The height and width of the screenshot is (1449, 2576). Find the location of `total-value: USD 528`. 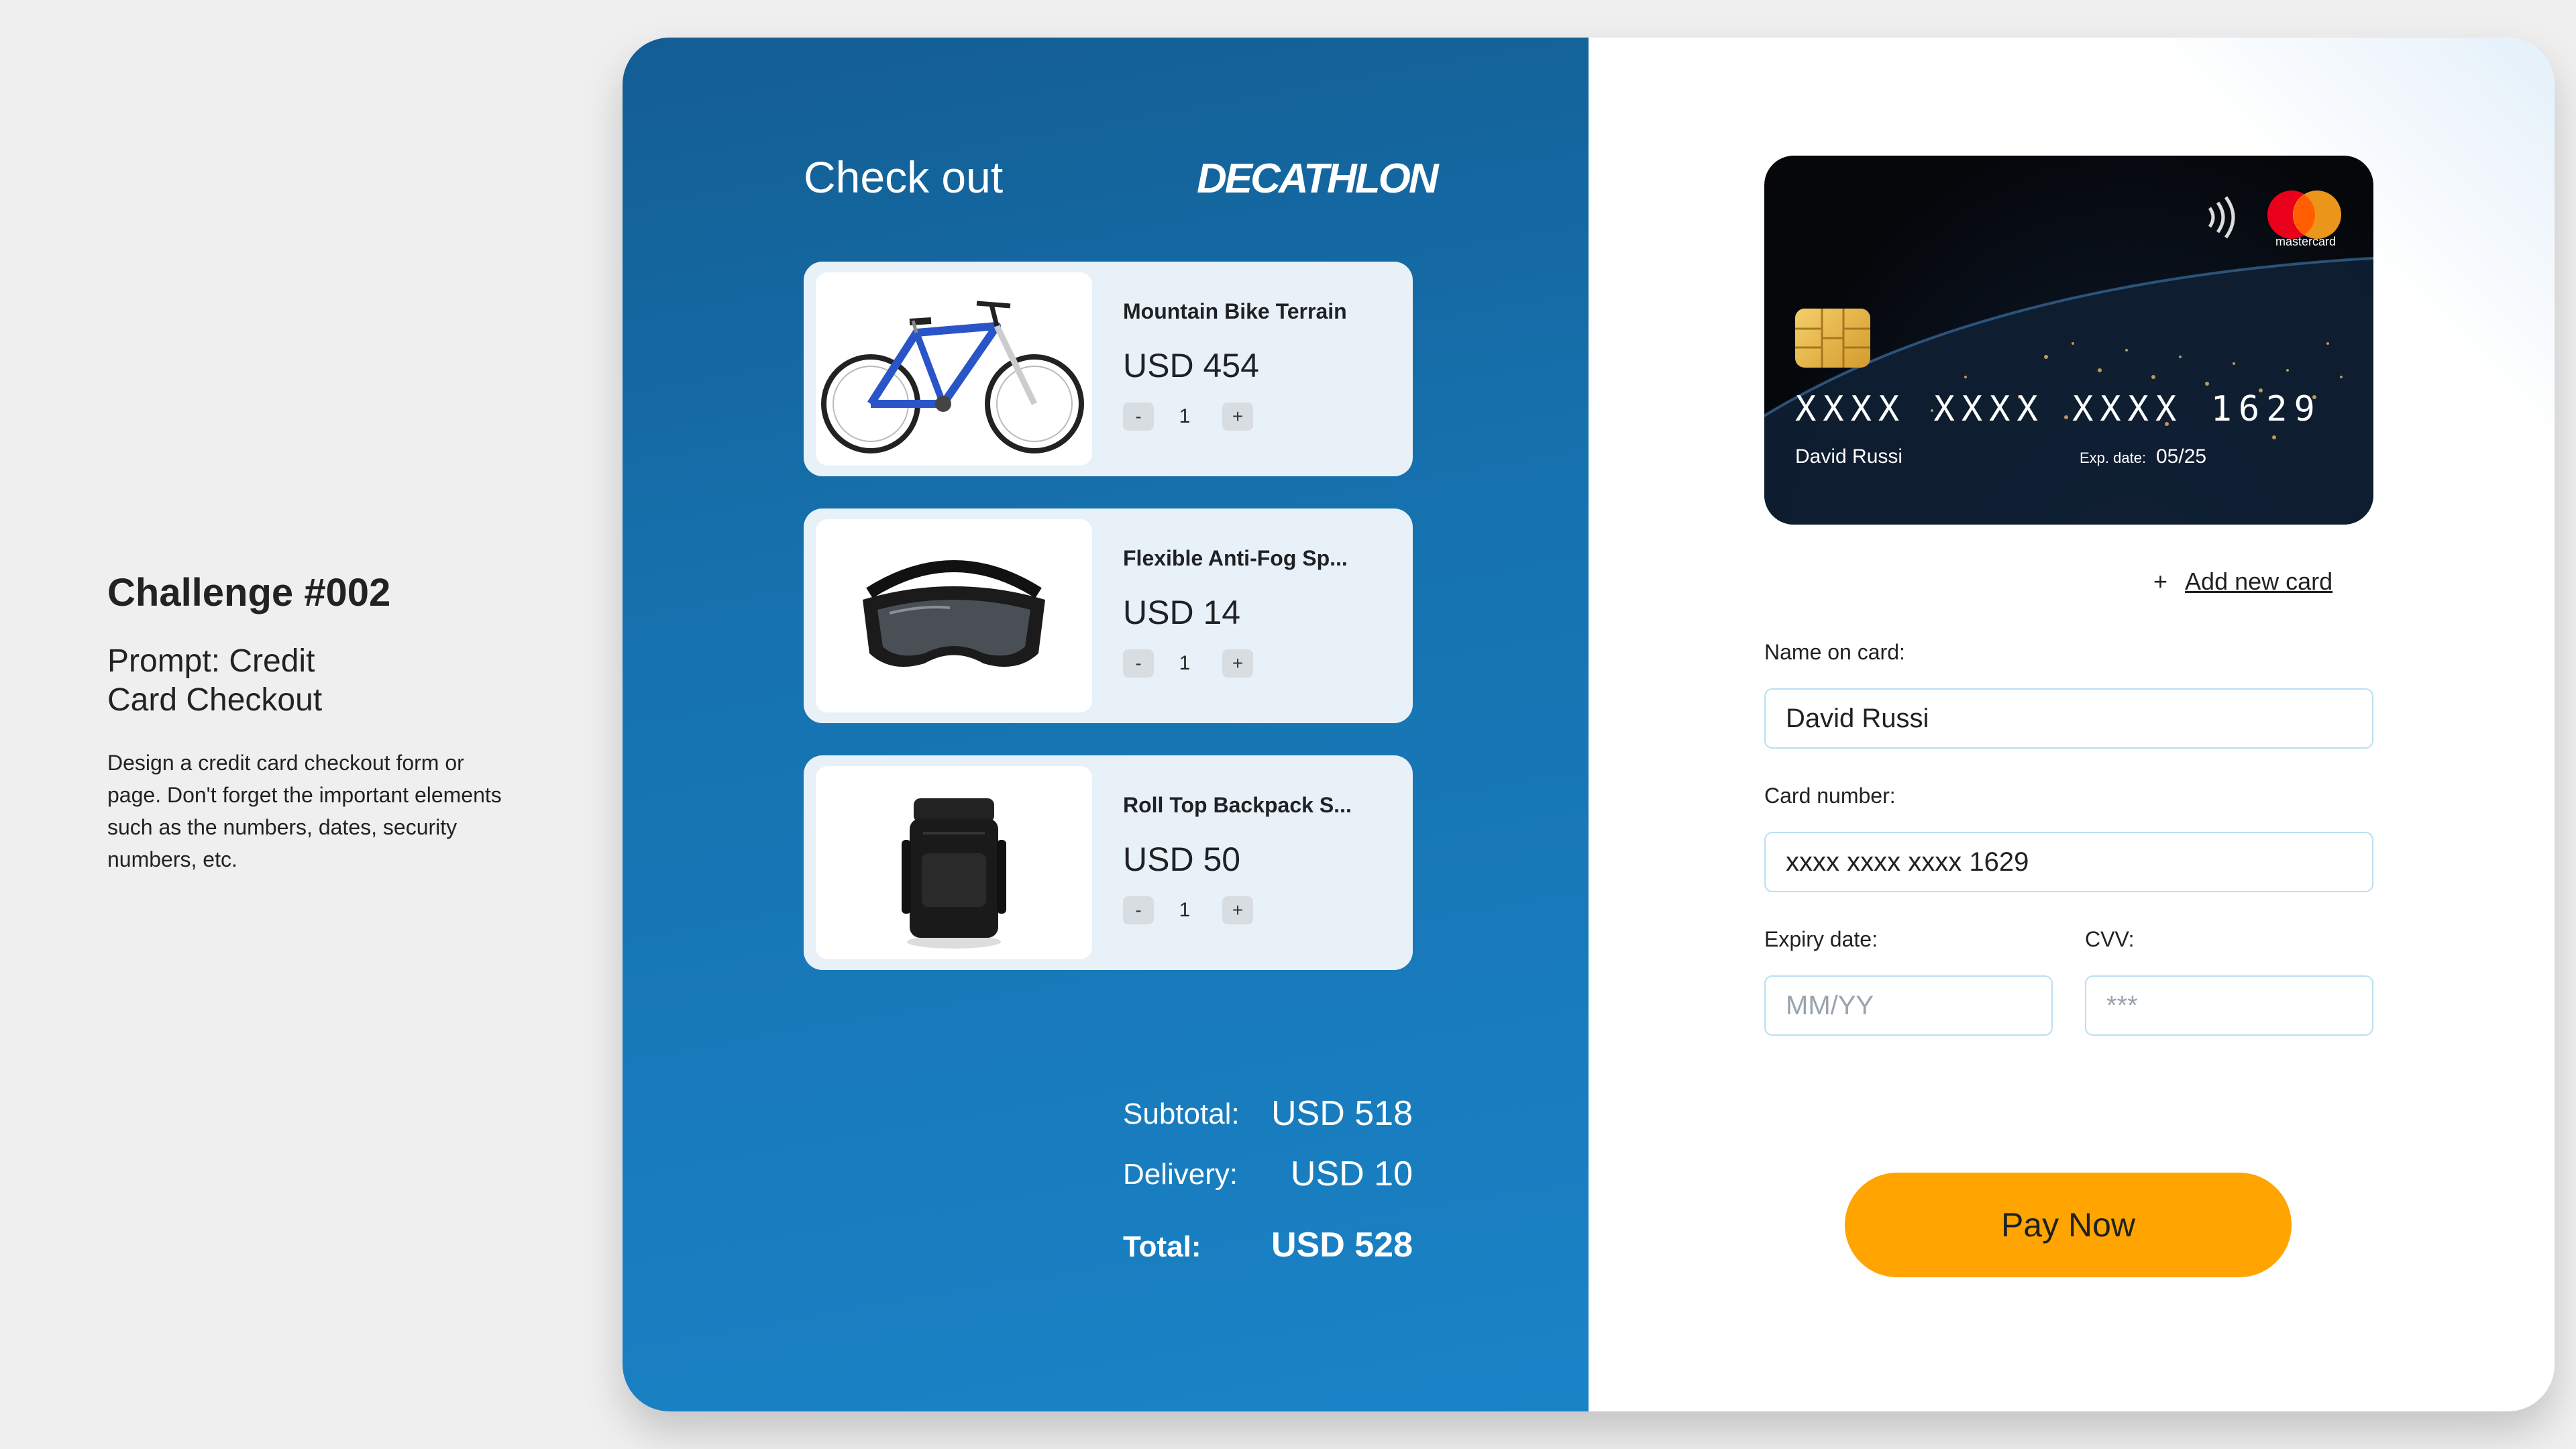

total-value: USD 528 is located at coordinates (1342, 1245).